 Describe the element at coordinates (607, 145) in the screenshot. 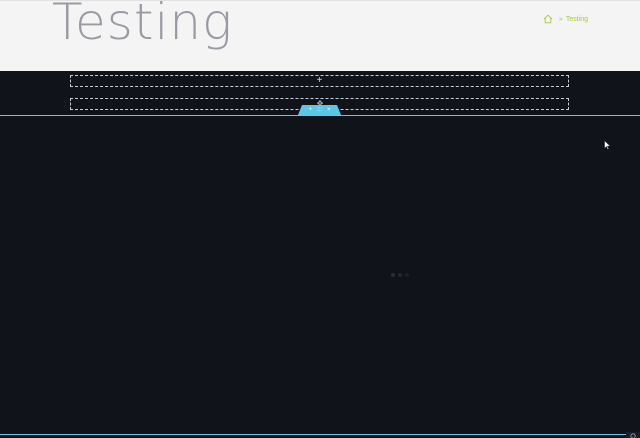

I see `mouse-pointer-icon` at that location.